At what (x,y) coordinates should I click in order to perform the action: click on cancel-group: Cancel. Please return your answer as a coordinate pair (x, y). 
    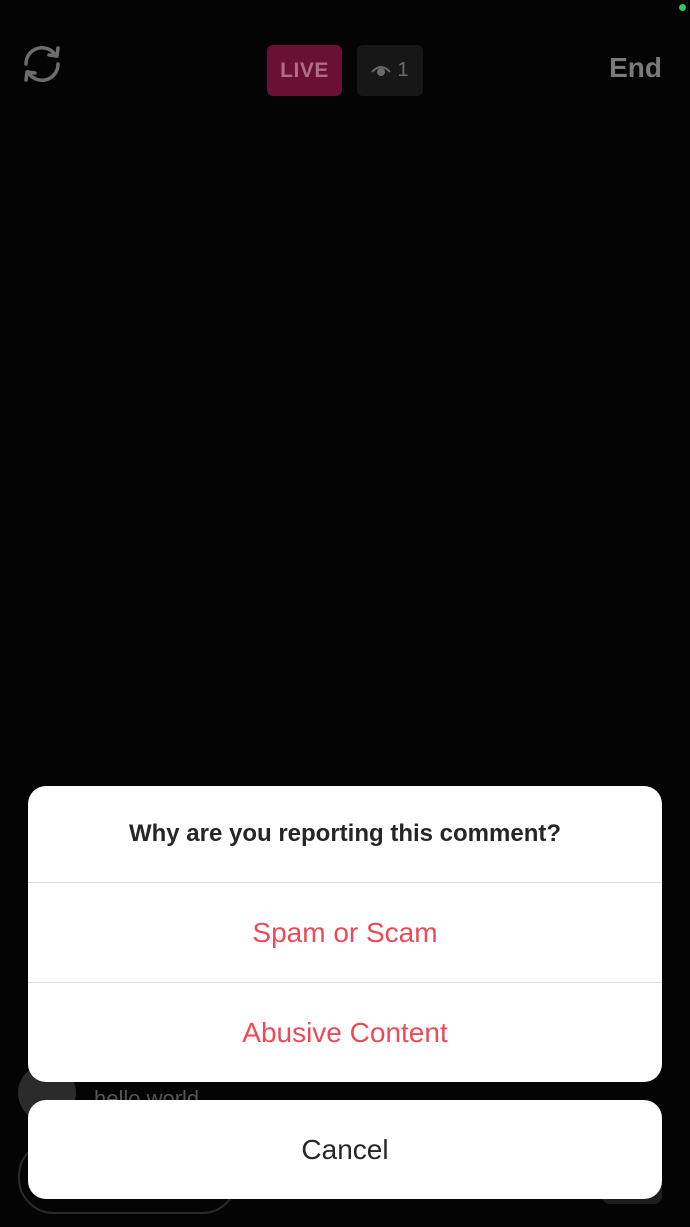
    Looking at the image, I should click on (345, 1149).